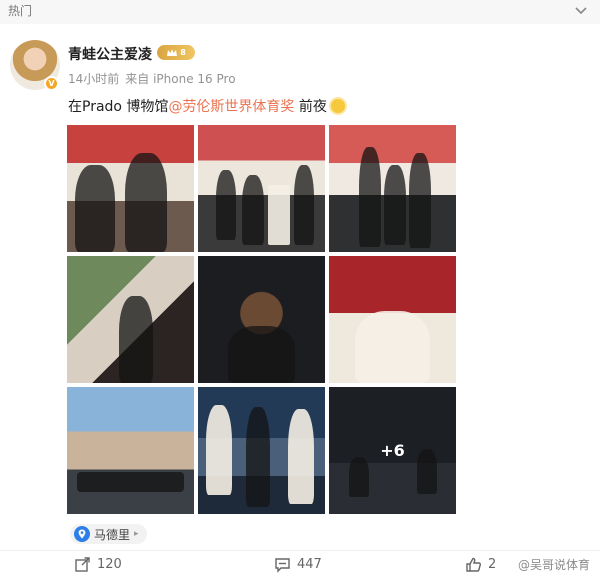 Image resolution: width=600 pixels, height=584 pixels. I want to click on share-count: 120, so click(109, 564).